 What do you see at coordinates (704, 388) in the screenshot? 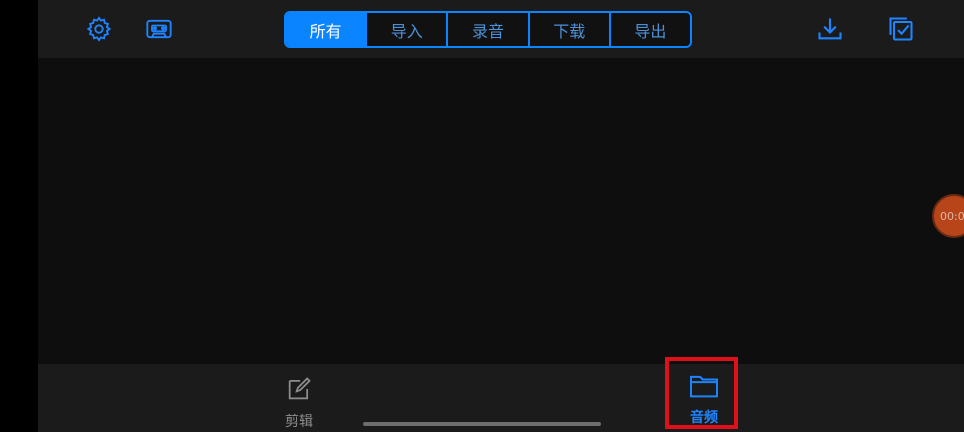
I see `folder-icon` at bounding box center [704, 388].